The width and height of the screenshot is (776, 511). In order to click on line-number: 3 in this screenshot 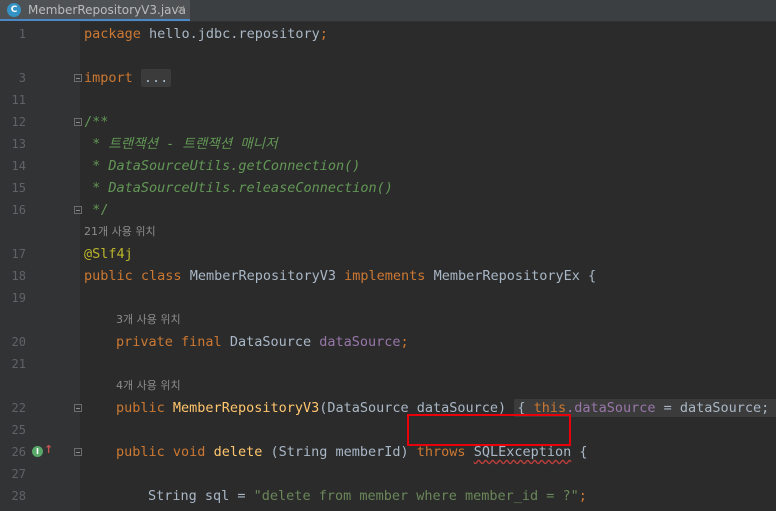, I will do `click(22, 78)`.